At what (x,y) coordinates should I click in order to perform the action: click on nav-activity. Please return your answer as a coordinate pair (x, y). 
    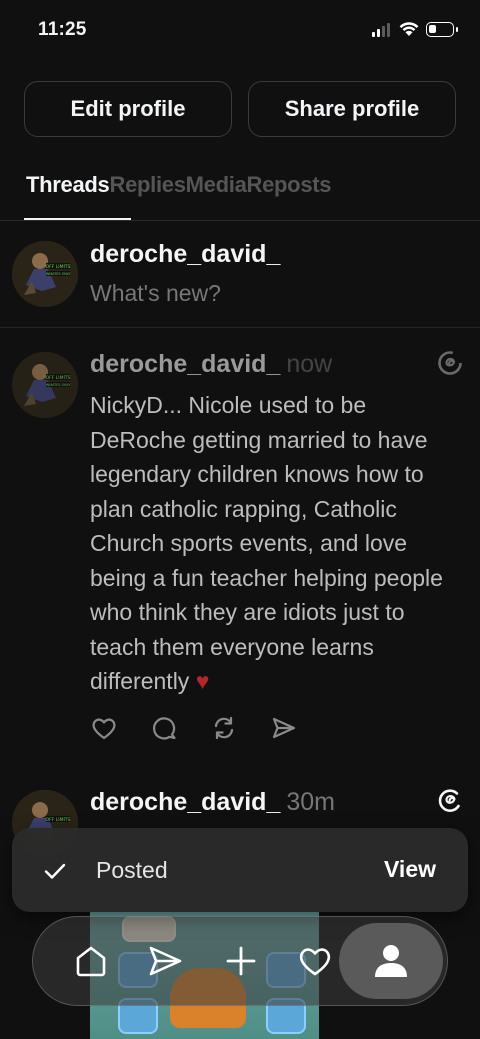
    Looking at the image, I should click on (315, 961).